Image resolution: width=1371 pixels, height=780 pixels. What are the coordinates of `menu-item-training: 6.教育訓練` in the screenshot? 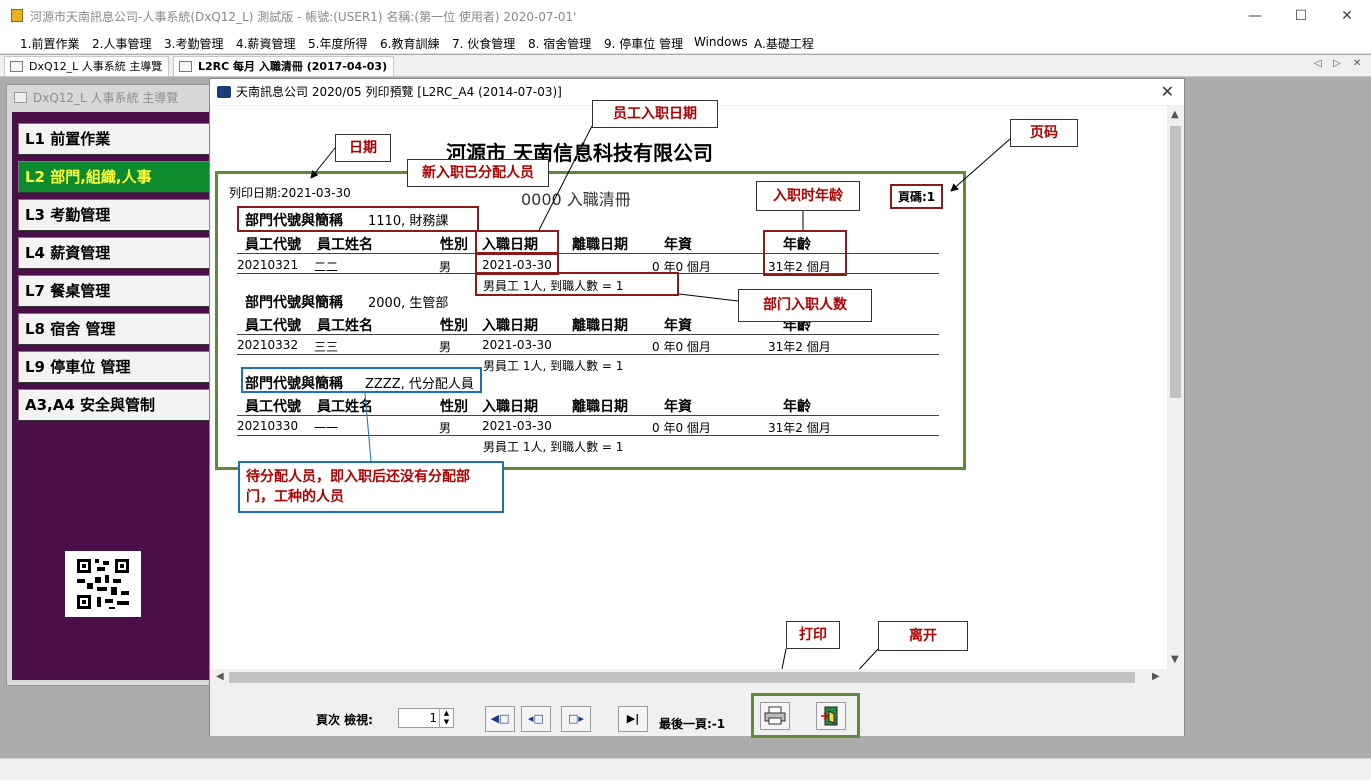 It's located at (409, 43).